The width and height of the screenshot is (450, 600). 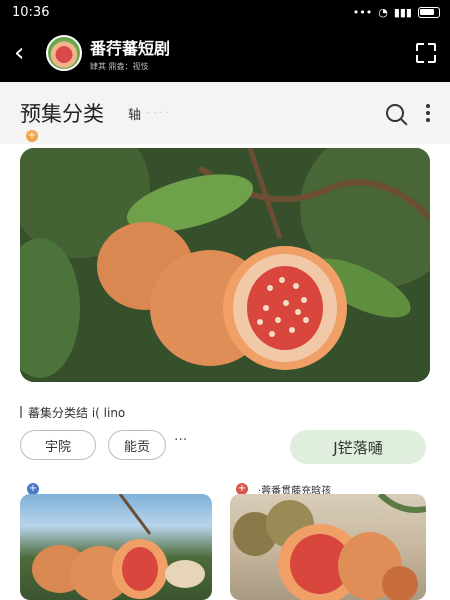 I want to click on status-icons: ••• ◔ ▮▮▮, so click(x=396, y=12).